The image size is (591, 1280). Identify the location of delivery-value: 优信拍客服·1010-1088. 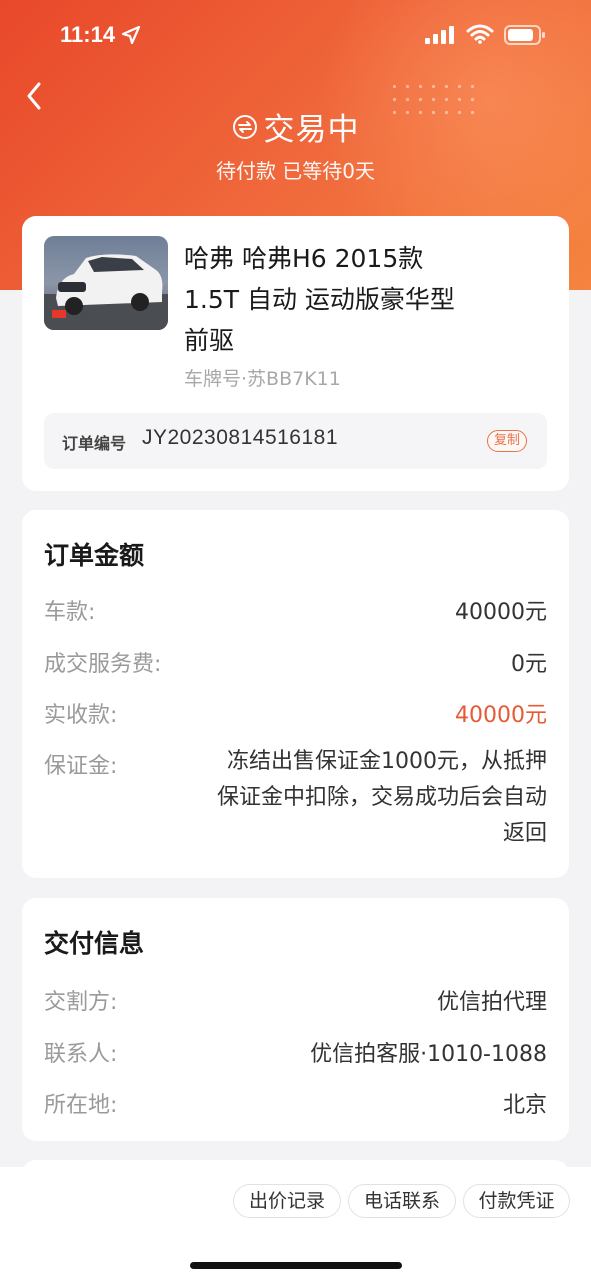
(428, 1052).